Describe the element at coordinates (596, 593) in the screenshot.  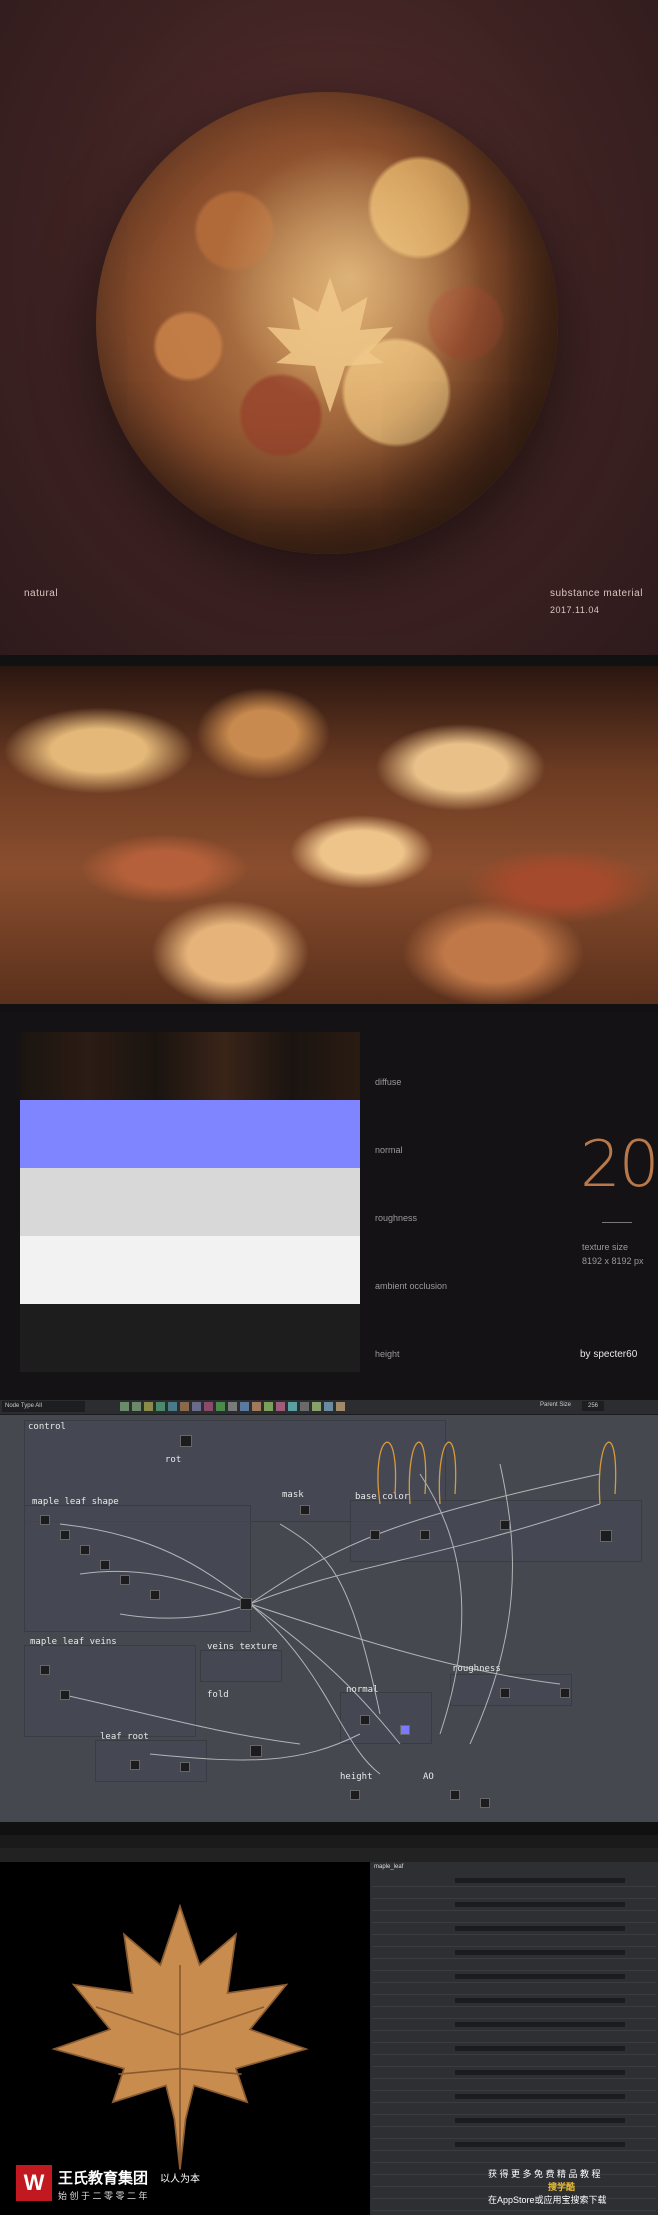
I see `material-type-label: substance material` at that location.